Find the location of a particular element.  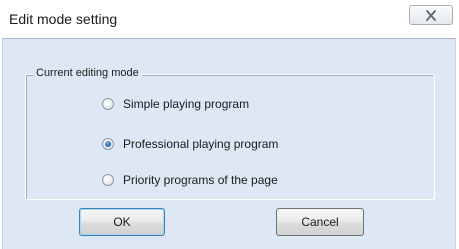

close-button is located at coordinates (431, 15).